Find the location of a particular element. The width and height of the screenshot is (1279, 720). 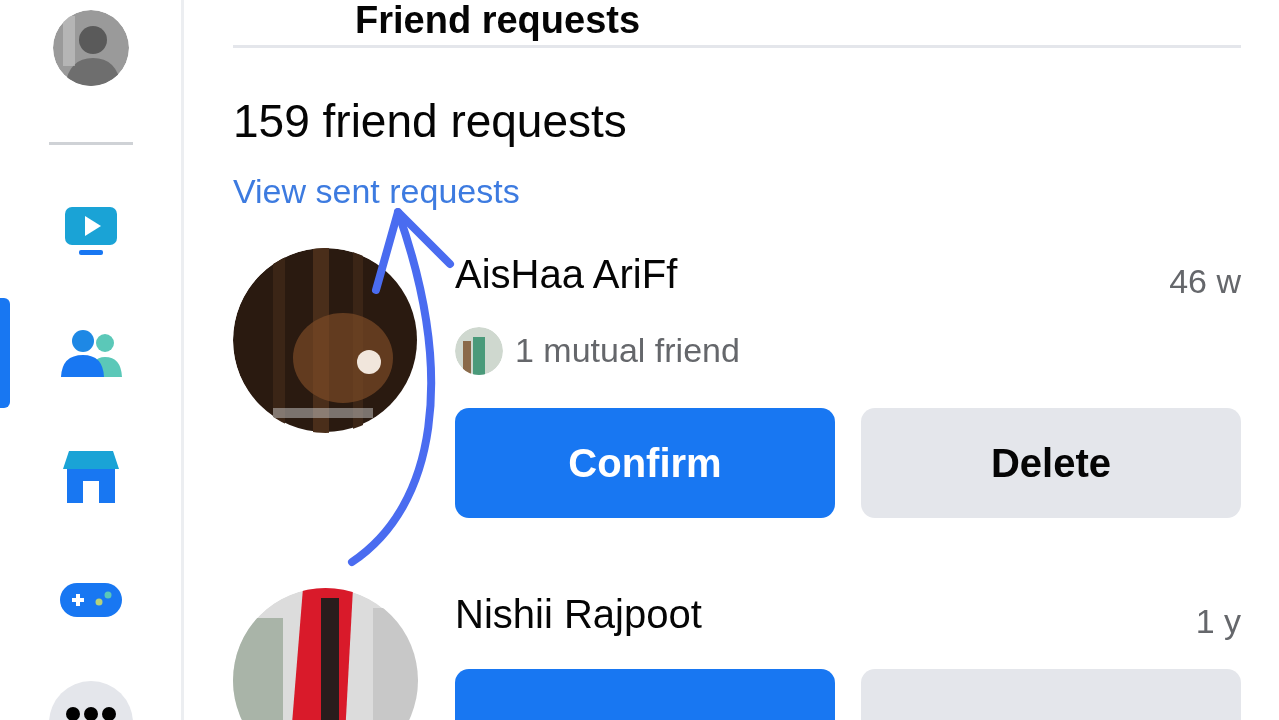

mutual-friends: 1 mutual friend is located at coordinates (627, 351).